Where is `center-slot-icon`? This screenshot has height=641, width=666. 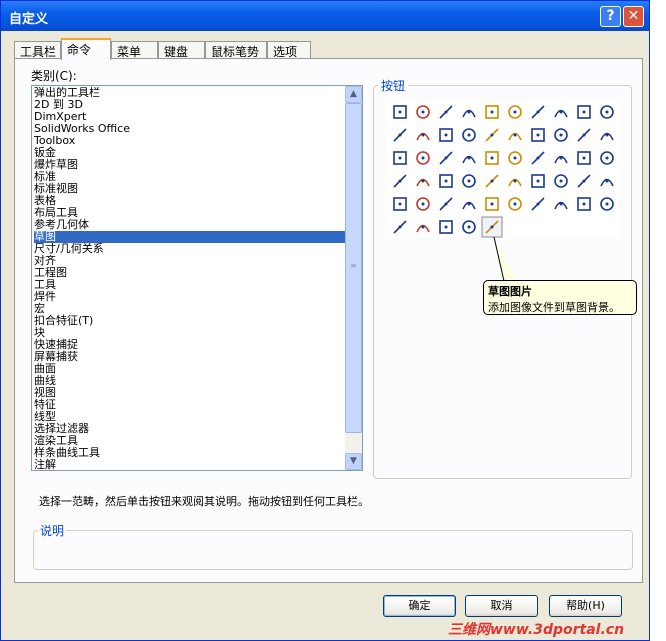
center-slot-icon is located at coordinates (469, 135).